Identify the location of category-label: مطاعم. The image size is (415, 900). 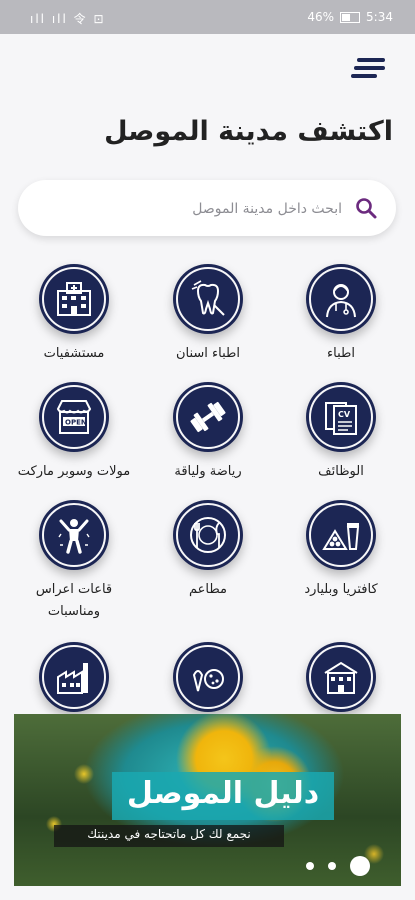
(208, 589).